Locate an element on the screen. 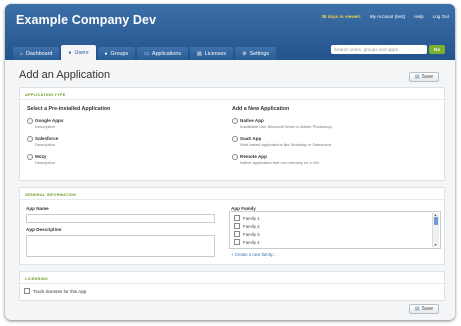 The width and height of the screenshot is (461, 326). groups-icon: ● is located at coordinates (106, 53).